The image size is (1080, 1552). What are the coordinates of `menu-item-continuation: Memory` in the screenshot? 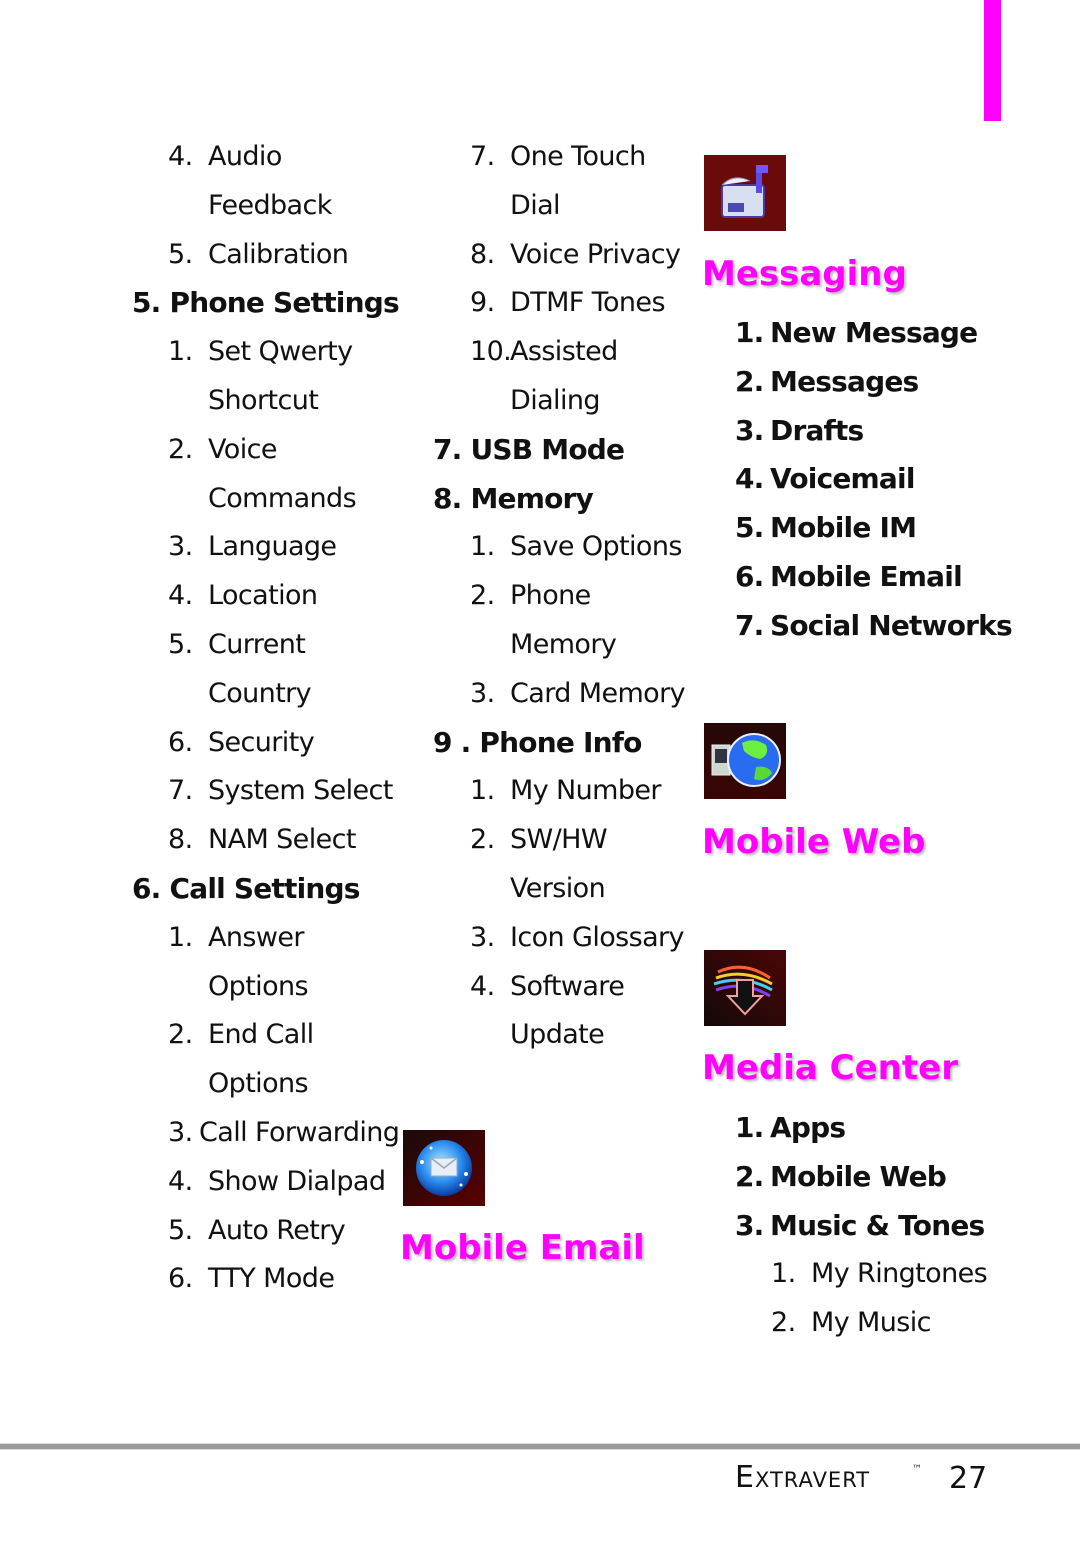 It's located at (321, 645).